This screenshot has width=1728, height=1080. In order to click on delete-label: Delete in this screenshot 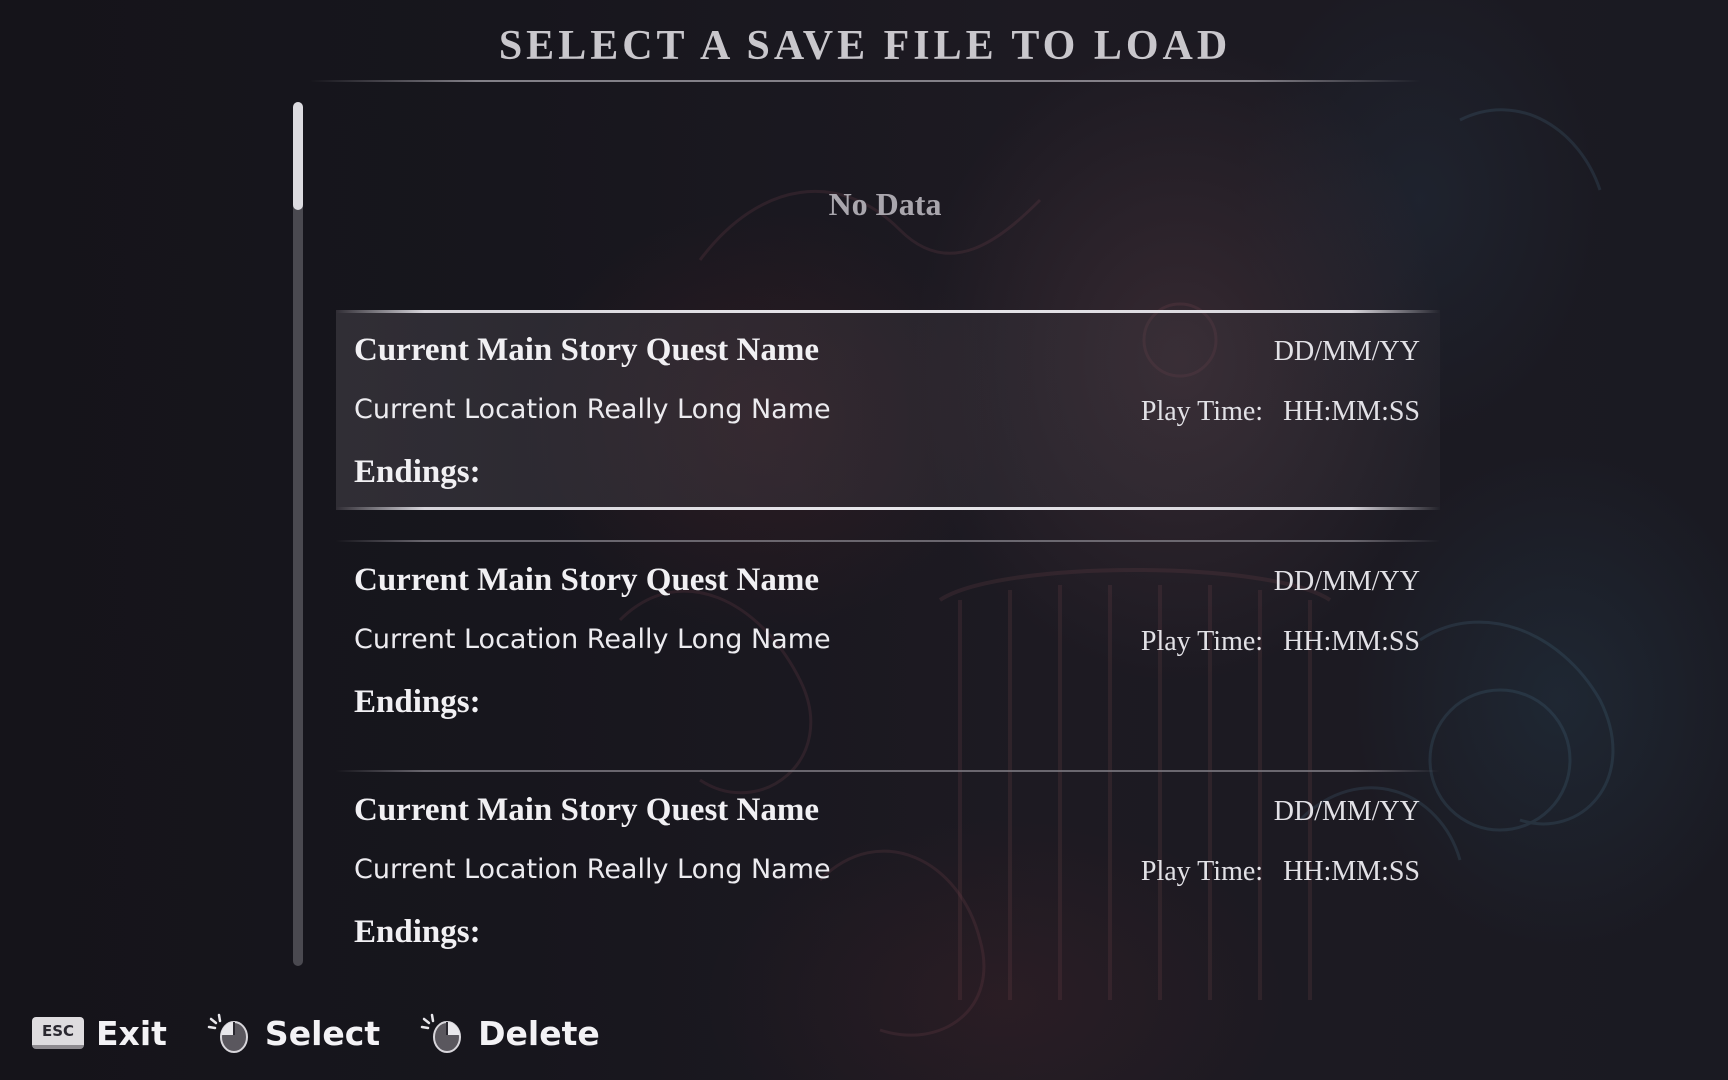, I will do `click(539, 1033)`.